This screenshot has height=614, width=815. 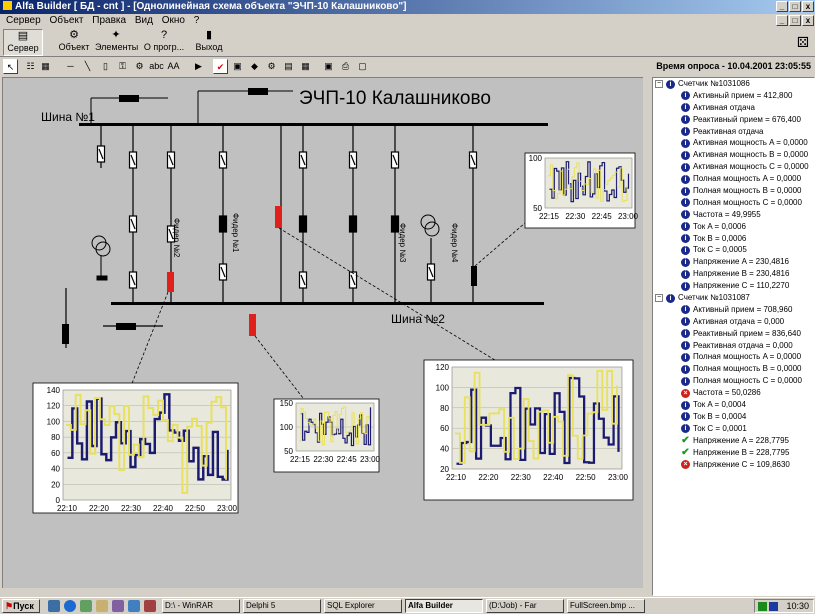 What do you see at coordinates (23, 20) in the screenshot?
I see `menu-server: Сервер` at bounding box center [23, 20].